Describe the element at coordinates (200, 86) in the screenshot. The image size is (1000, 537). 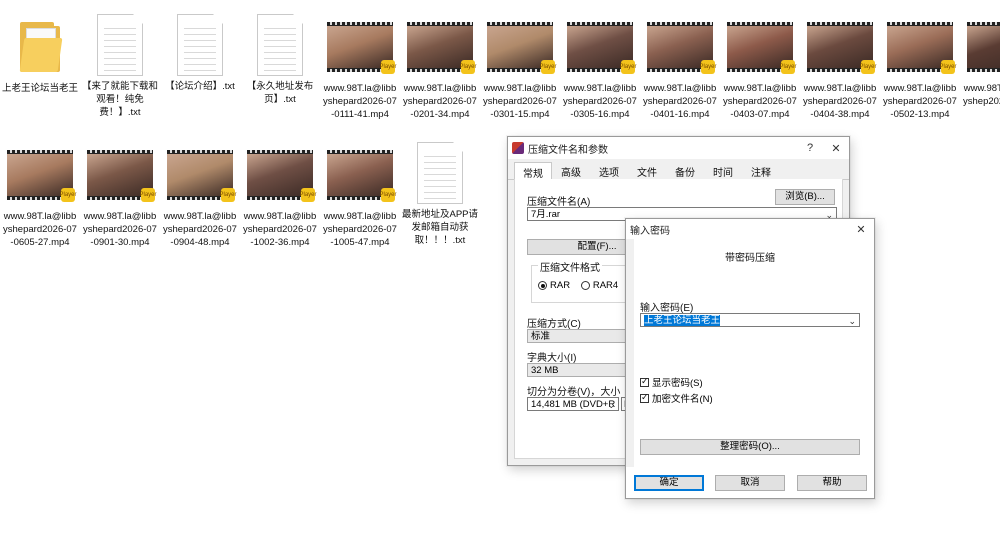
I see `file-name-label: 【论坛介绍】.txt` at that location.